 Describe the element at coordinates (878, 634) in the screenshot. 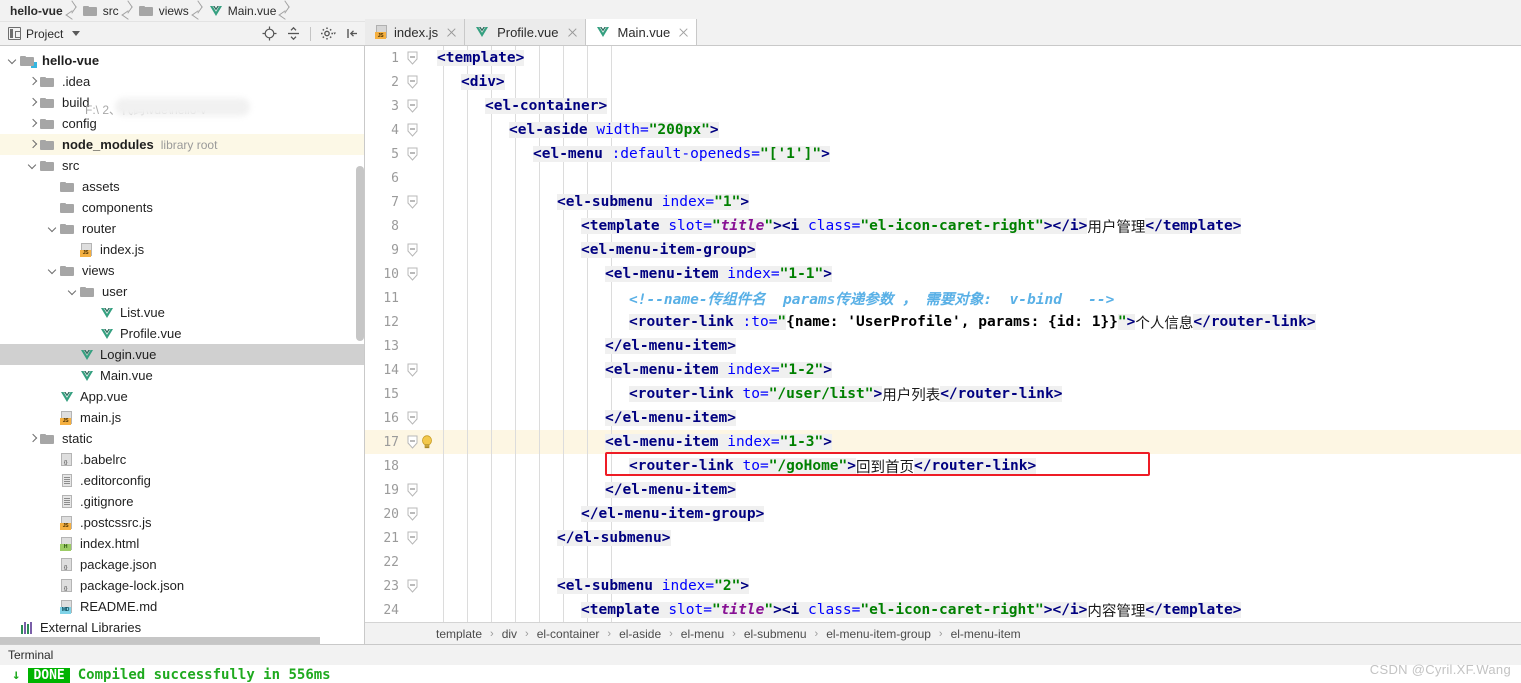

I see `editor-breadcrumb-item: el-menu-item-group` at that location.